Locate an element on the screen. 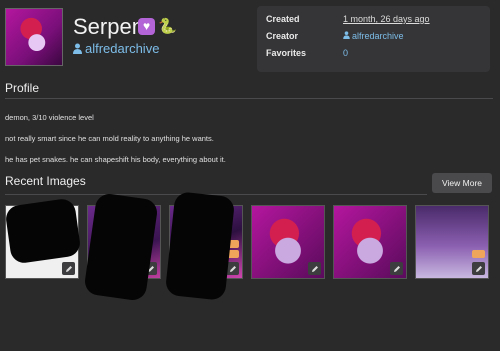 This screenshot has width=500, height=351. creator-name: alfredarchive is located at coordinates (122, 48).